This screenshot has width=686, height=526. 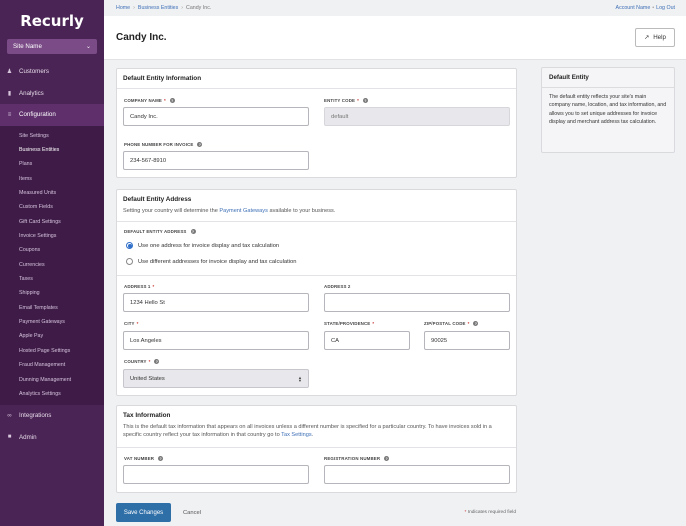 I want to click on subnav-item-shipping: Shipping, so click(x=52, y=293).